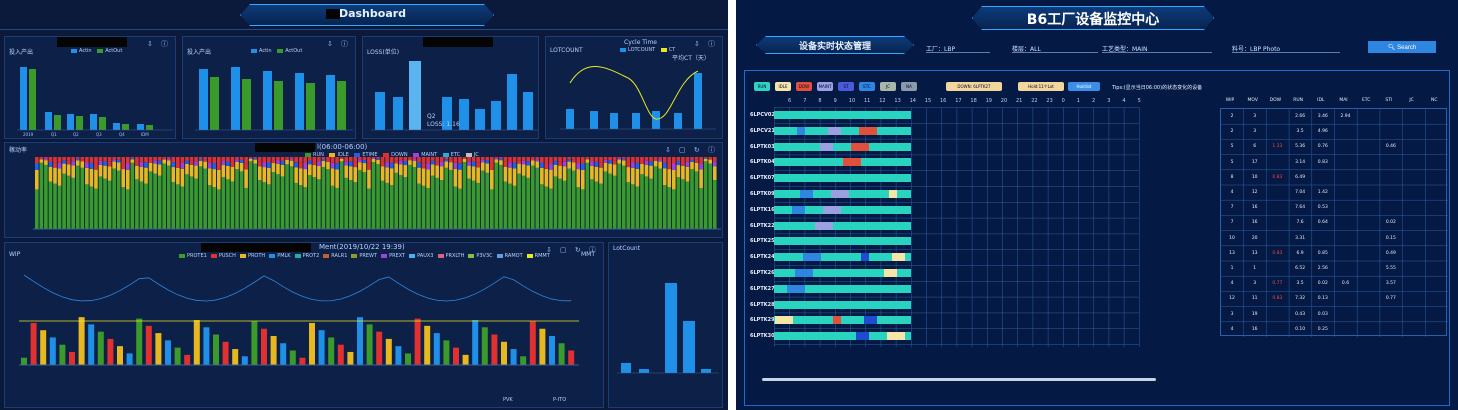 The image size is (1458, 410). What do you see at coordinates (974, 86) in the screenshot?
I see `down-alert: DOWN: 6LPTK27` at bounding box center [974, 86].